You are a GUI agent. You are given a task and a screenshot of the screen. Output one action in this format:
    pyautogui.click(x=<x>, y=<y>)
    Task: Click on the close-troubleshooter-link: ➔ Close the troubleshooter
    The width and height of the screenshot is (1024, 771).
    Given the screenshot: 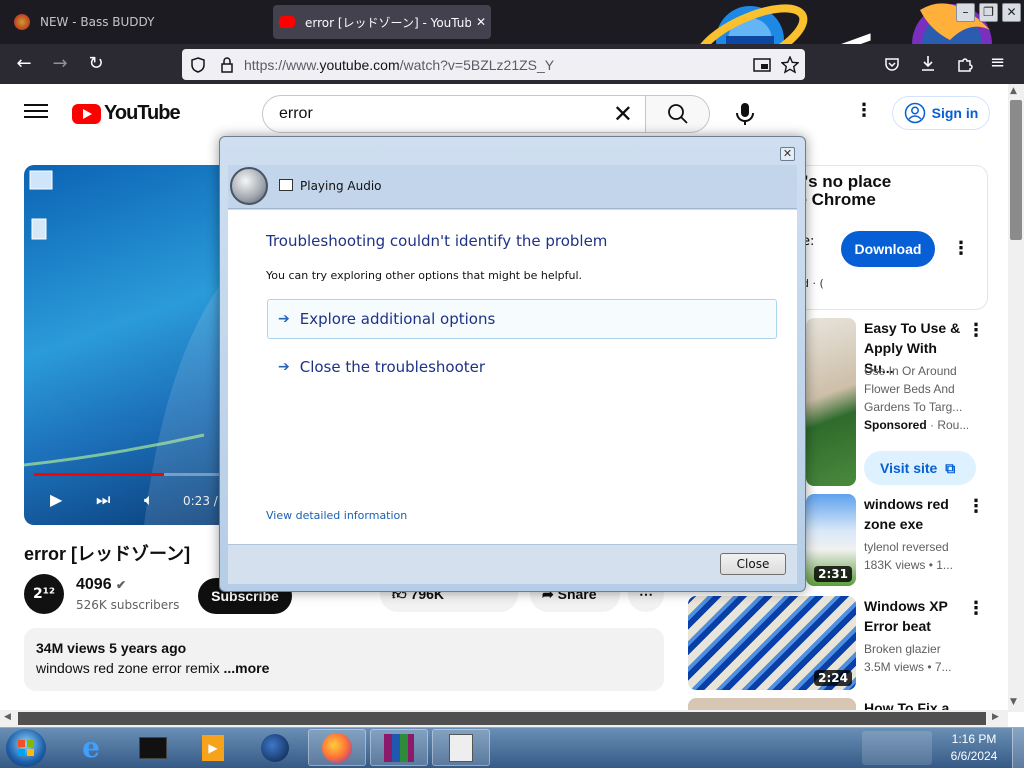 What is the action you would take?
    pyautogui.click(x=376, y=367)
    